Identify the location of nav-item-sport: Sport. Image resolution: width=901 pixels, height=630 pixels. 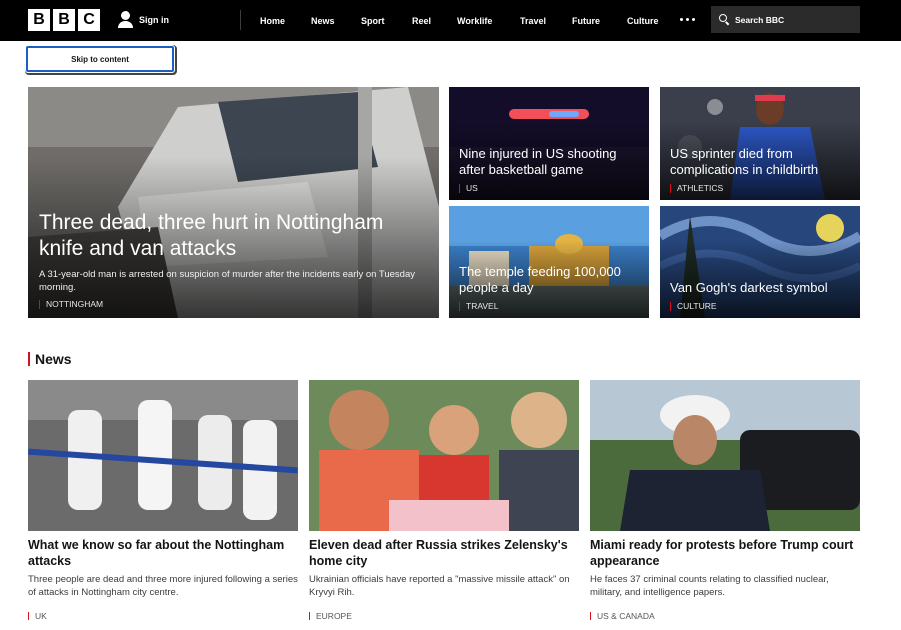
(386, 21).